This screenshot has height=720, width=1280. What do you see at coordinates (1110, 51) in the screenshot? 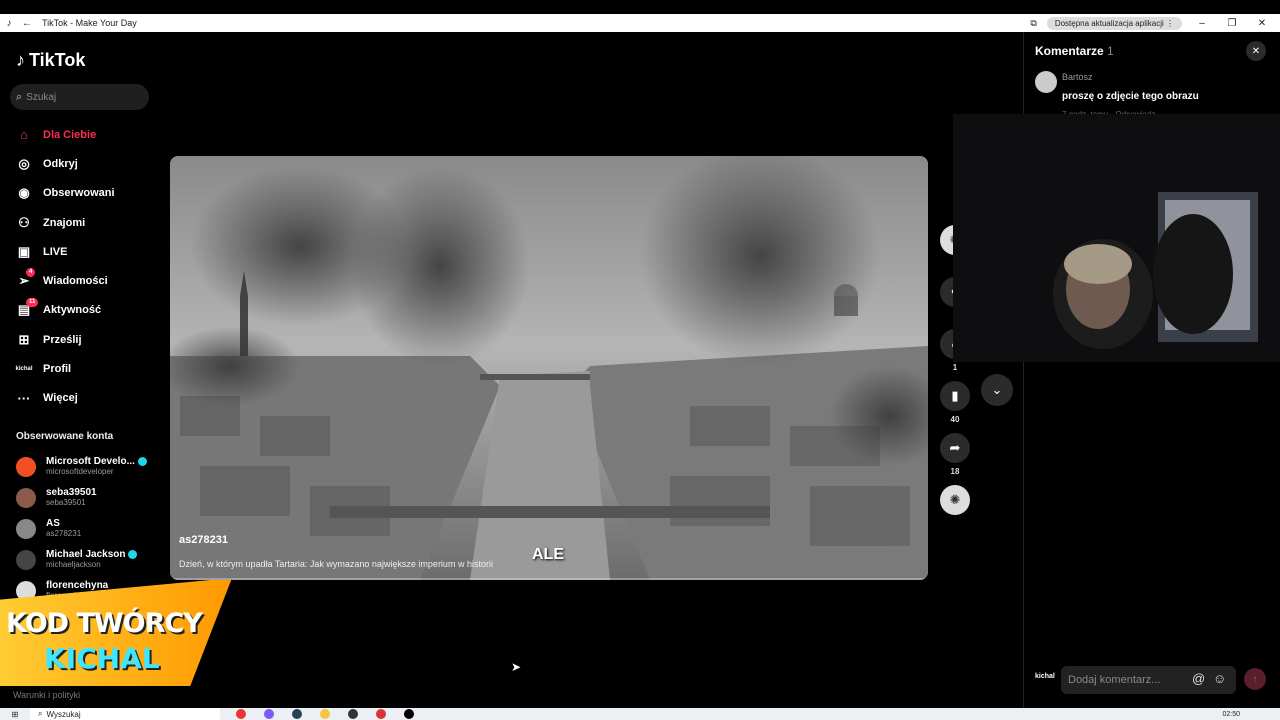
I see `comments-count: 1` at bounding box center [1110, 51].